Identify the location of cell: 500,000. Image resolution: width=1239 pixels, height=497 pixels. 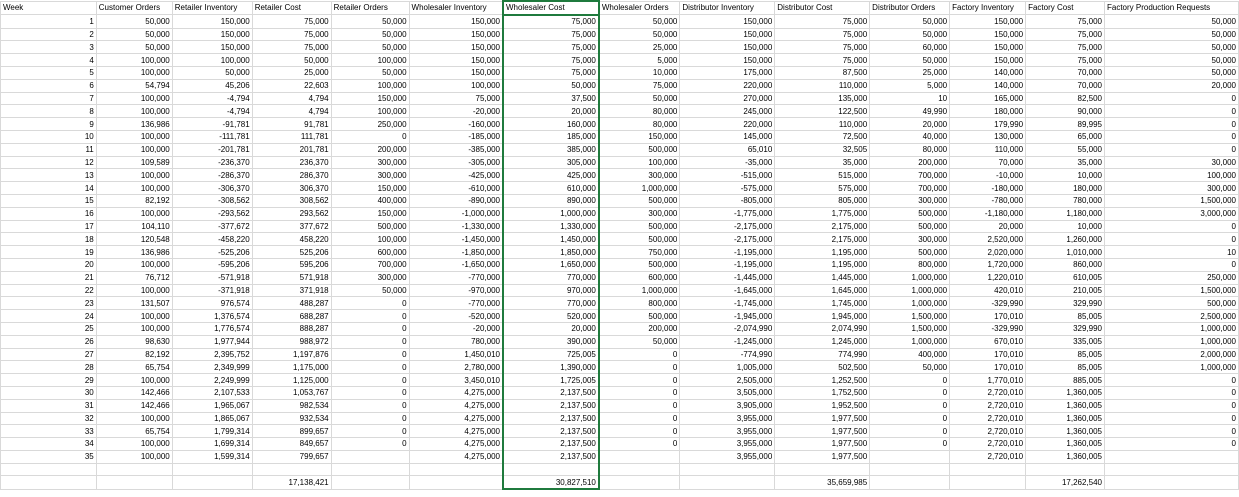
(639, 149).